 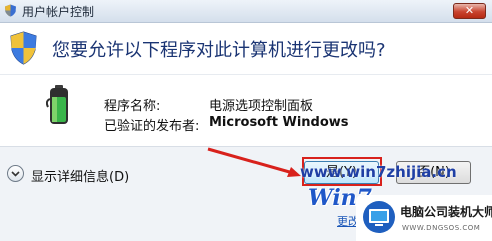 I want to click on show-details-label: 显示详细信息(D), so click(x=80, y=175).